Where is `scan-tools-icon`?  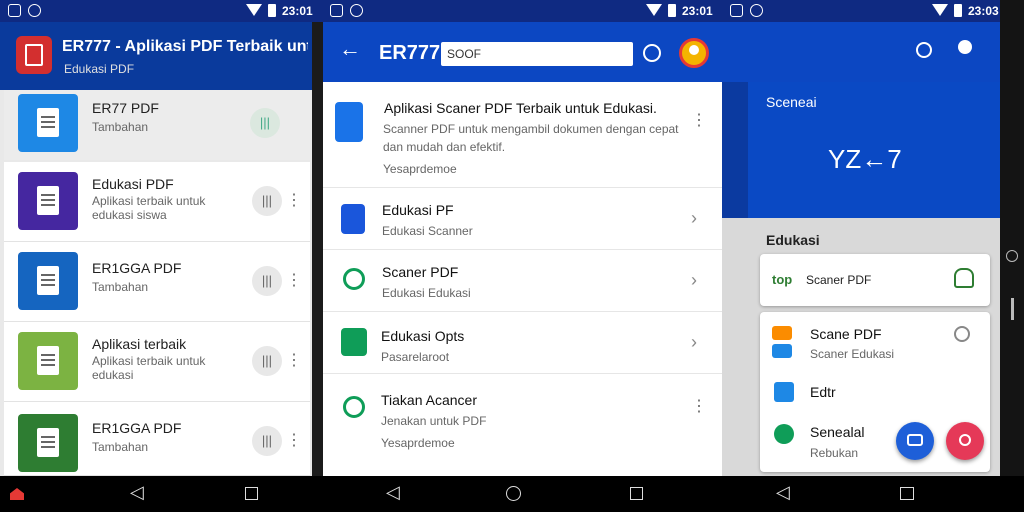
scan-tools-icon is located at coordinates (783, 344).